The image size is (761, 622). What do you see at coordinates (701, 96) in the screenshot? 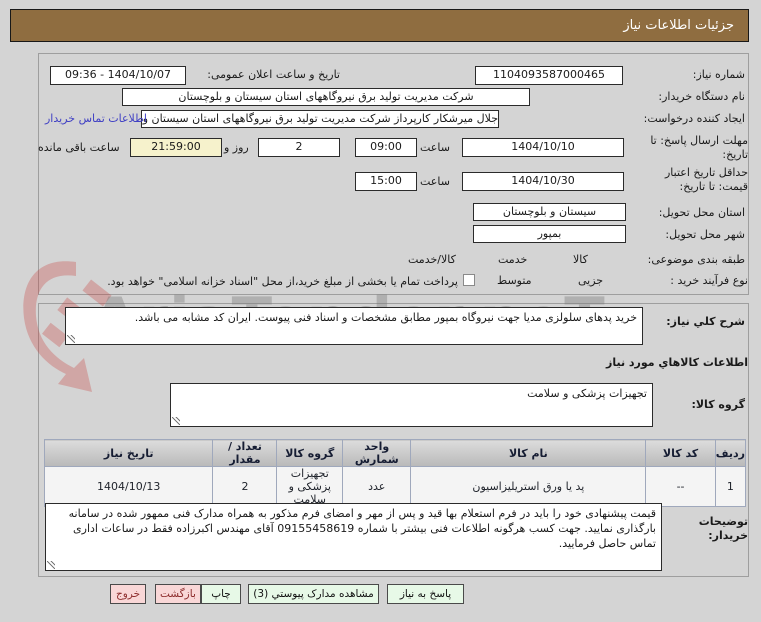
I see `buyer-name-label: نام دستگاه خریدار:` at bounding box center [701, 96].